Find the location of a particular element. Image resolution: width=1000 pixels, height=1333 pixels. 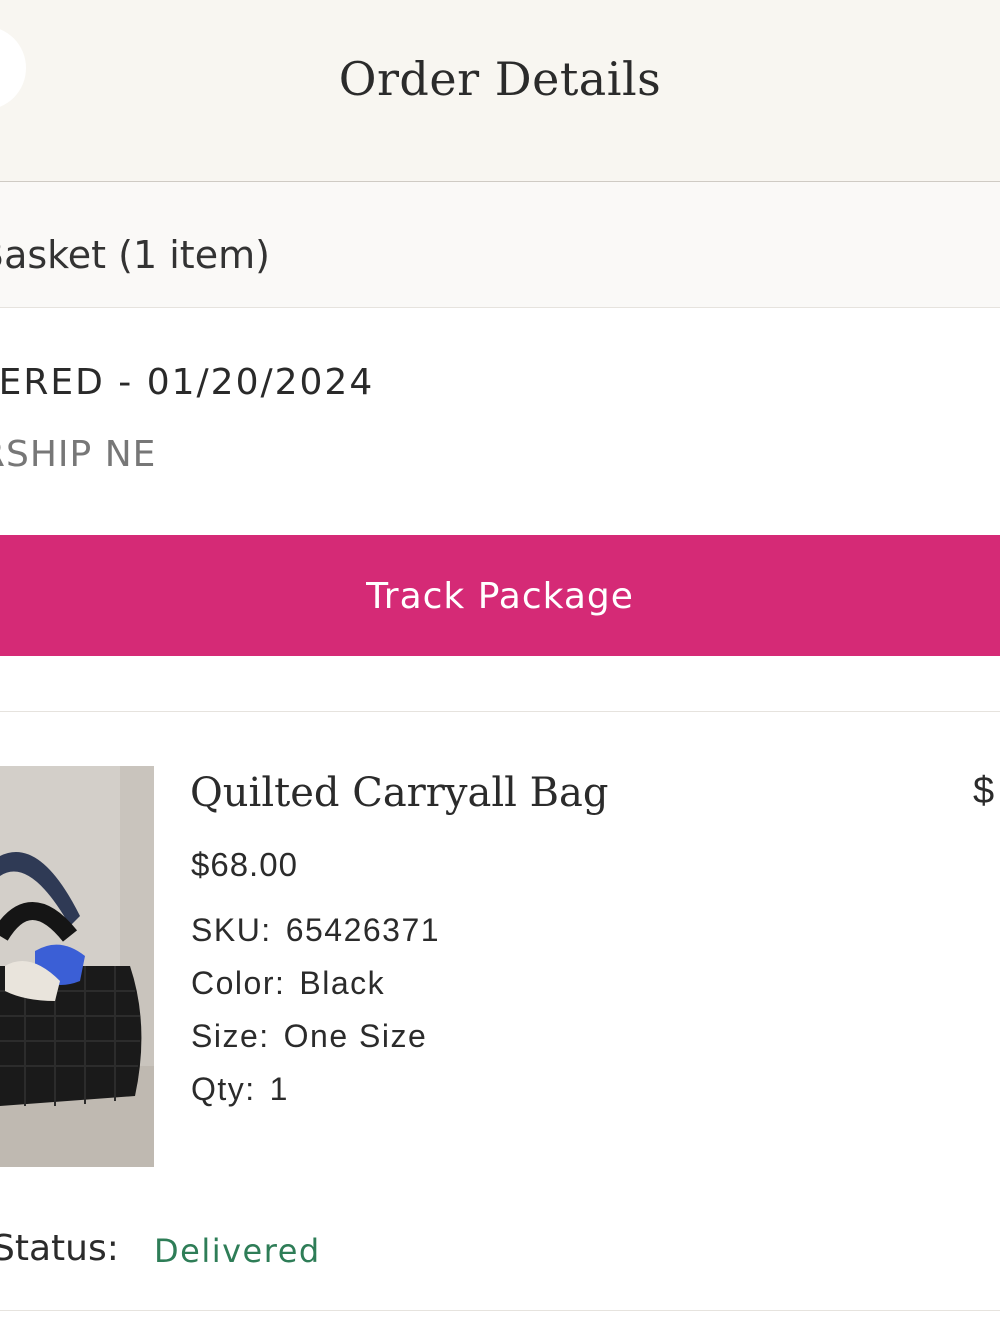

header-bar: Order Details is located at coordinates (500, 91).